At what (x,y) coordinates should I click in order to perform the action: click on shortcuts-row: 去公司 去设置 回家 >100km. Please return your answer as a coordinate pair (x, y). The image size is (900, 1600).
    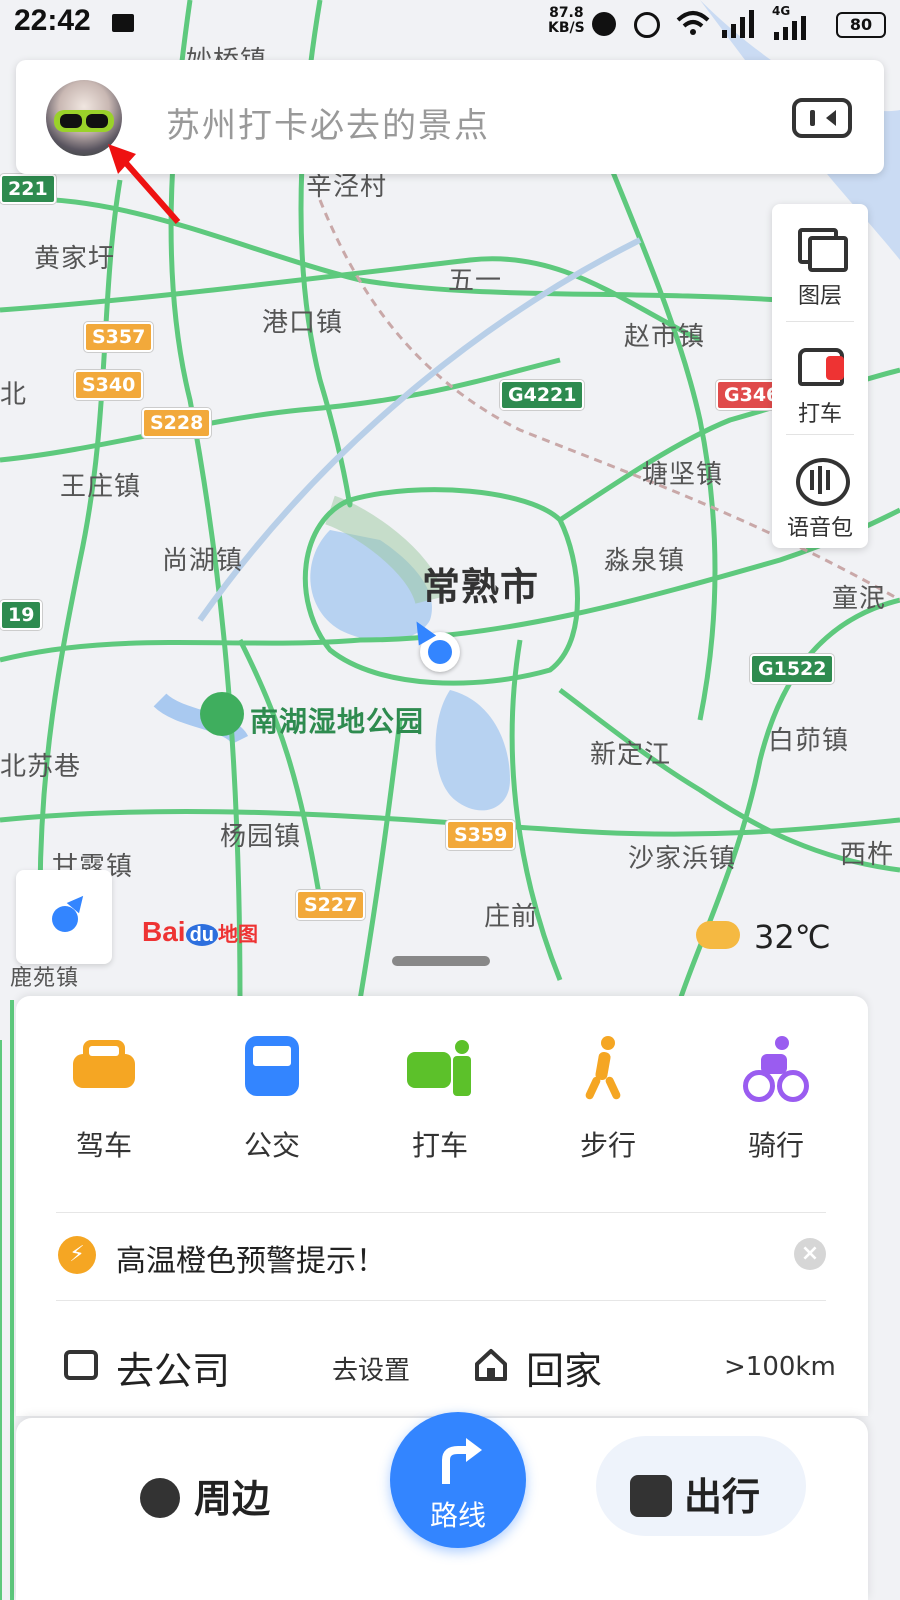
    Looking at the image, I should click on (446, 1369).